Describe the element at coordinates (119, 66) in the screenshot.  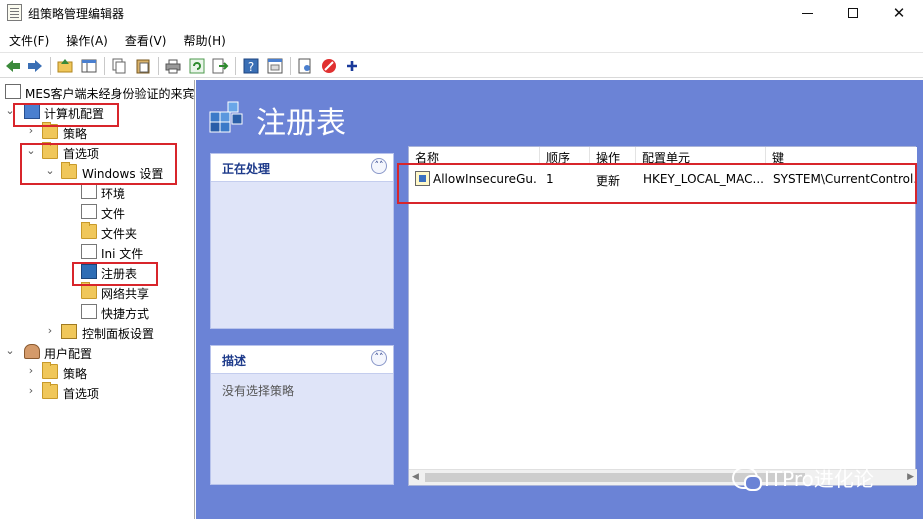
I see `copy-icon` at that location.